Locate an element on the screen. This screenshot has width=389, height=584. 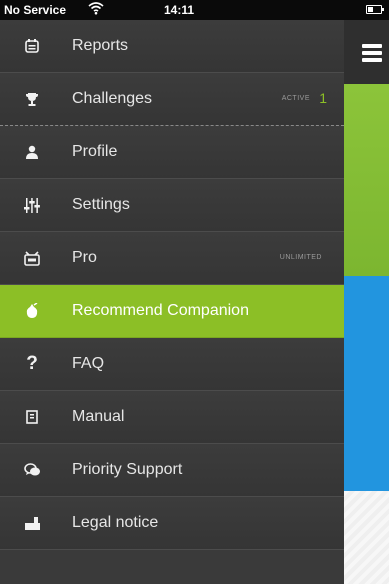
person-icon is located at coordinates (32, 152).